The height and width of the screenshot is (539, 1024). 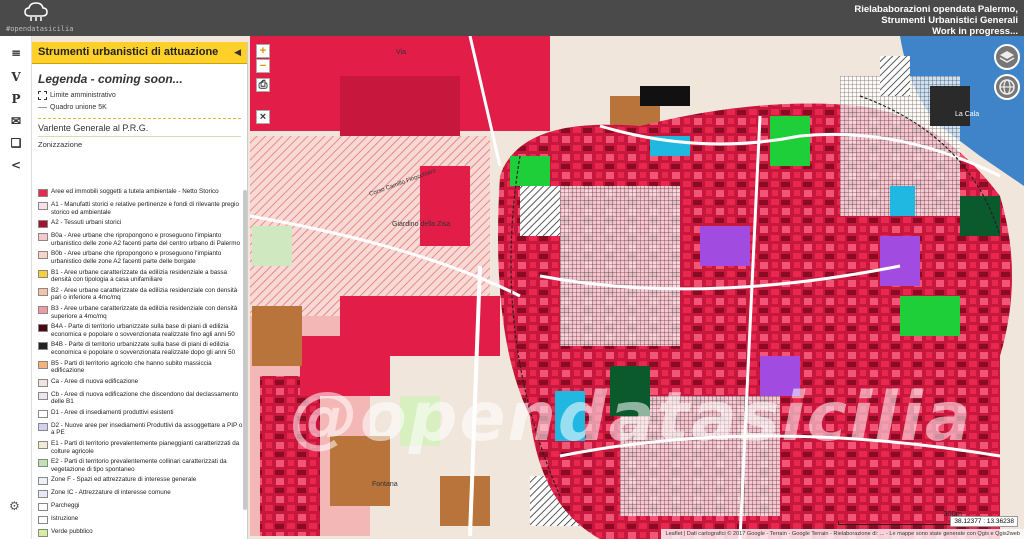 What do you see at coordinates (142, 96) in the screenshot?
I see `boundary-legend: Limite amministrativo` at bounding box center [142, 96].